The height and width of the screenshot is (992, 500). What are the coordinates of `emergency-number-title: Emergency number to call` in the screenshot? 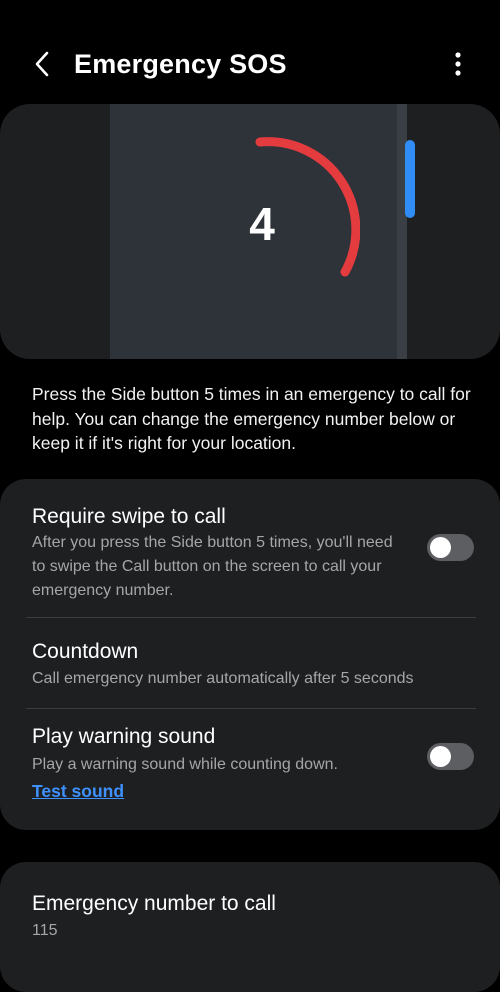 It's located at (154, 903).